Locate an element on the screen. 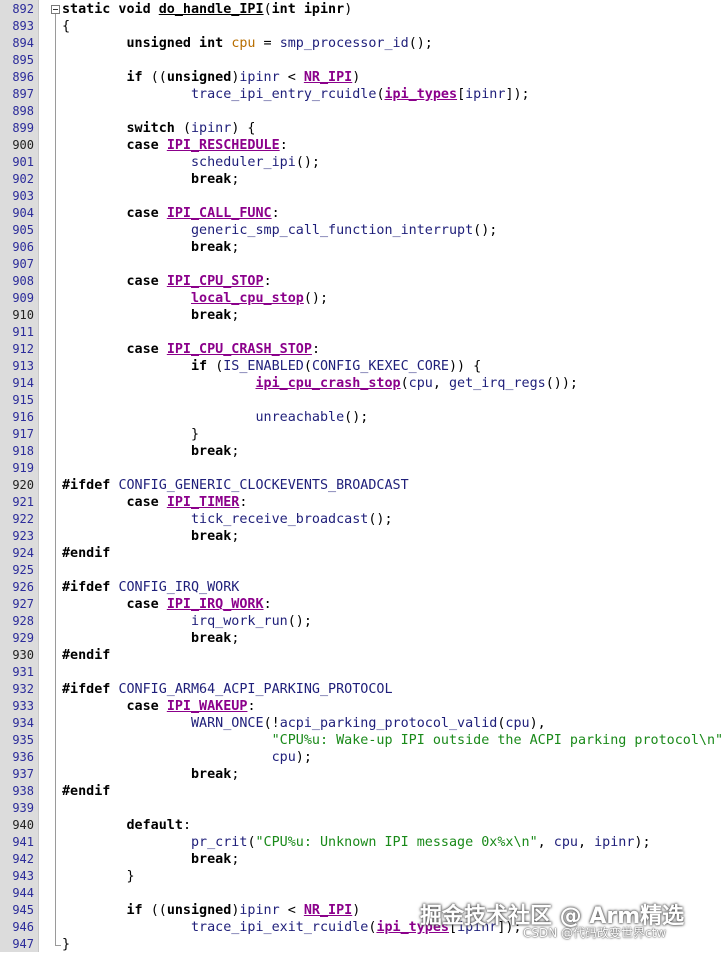 The image size is (725, 953). line-number: 897 is located at coordinates (23, 94).